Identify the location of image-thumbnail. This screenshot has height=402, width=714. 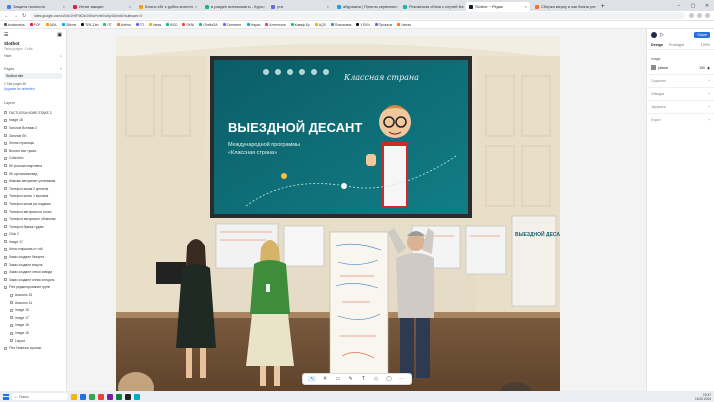
(653, 67).